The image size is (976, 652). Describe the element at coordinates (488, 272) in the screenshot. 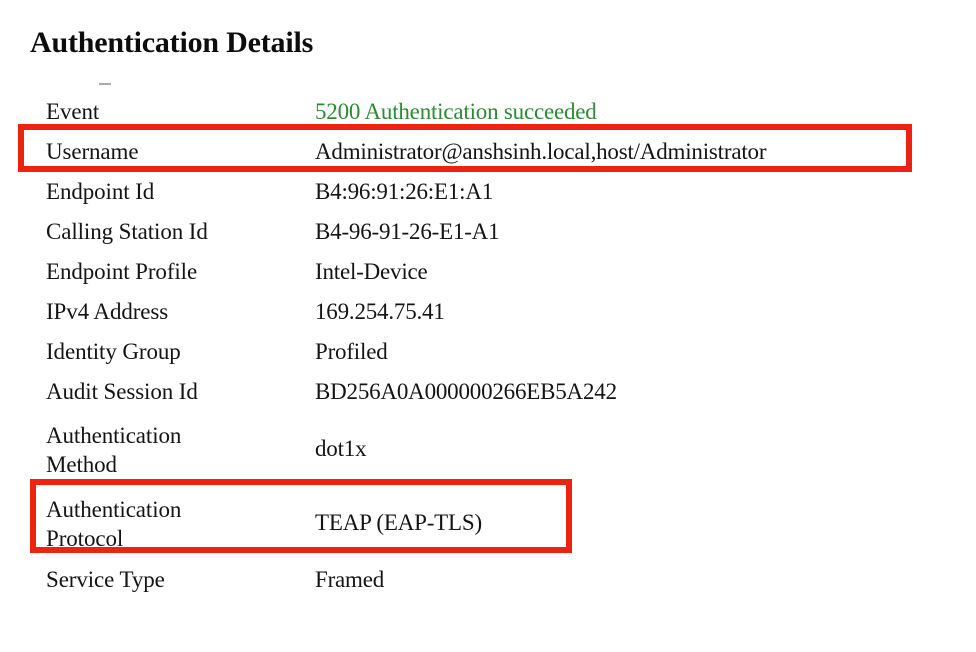

I see `table-row: Endpoint Profile Intel-Device` at that location.